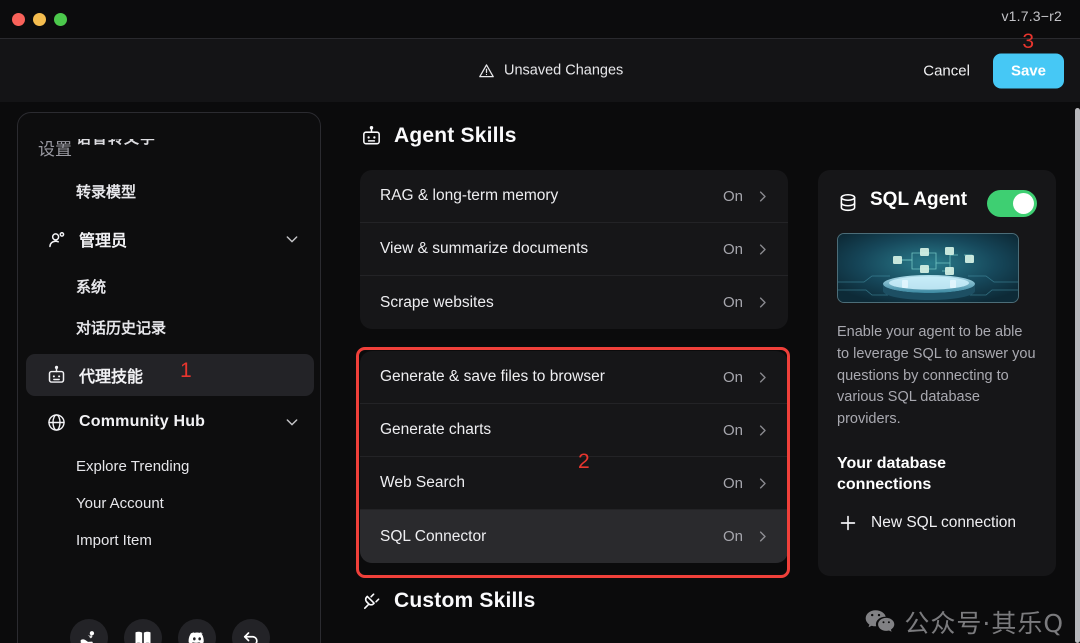 The image size is (1080, 643). I want to click on sidebar-clipped-item: 语音转文字, so click(176, 150).